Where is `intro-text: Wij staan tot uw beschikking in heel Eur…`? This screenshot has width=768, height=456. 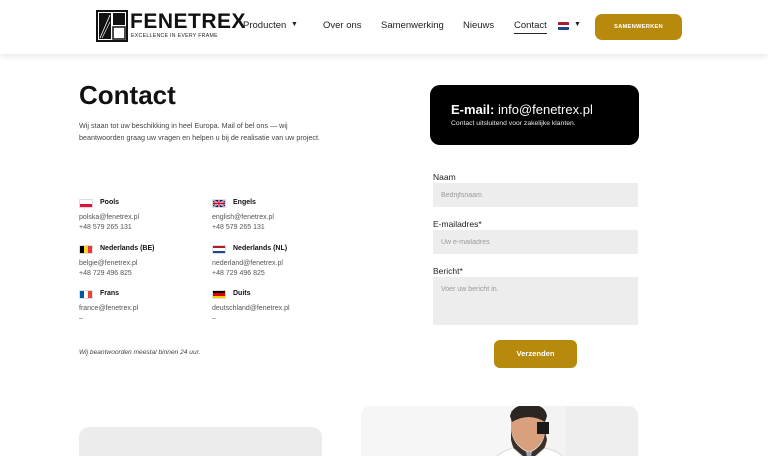
intro-text: Wij staan tot uw beschikking in heel Eur… is located at coordinates (199, 131).